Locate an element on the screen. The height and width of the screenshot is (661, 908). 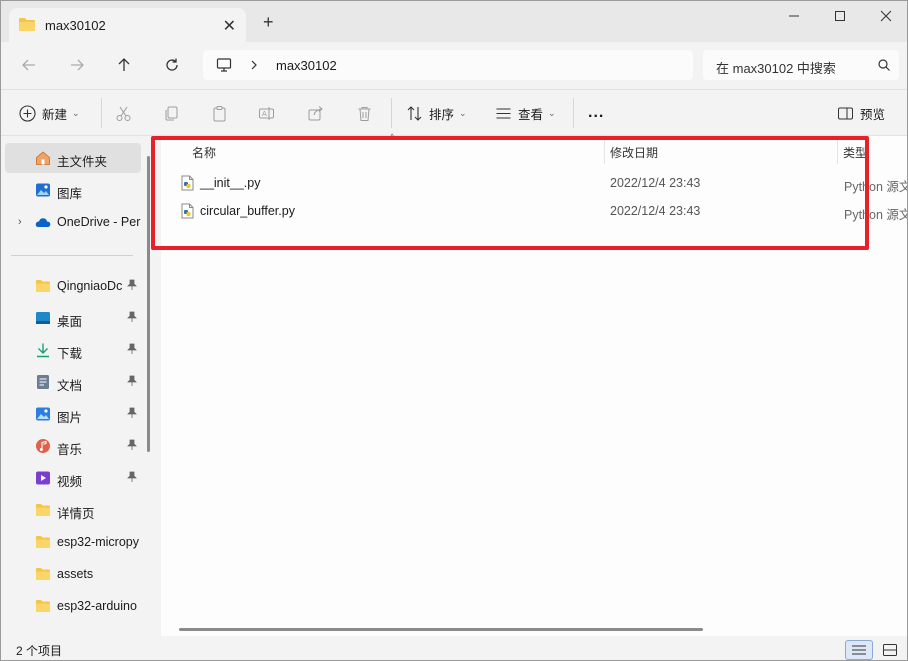
python-file-icon is located at coordinates (187, 211).